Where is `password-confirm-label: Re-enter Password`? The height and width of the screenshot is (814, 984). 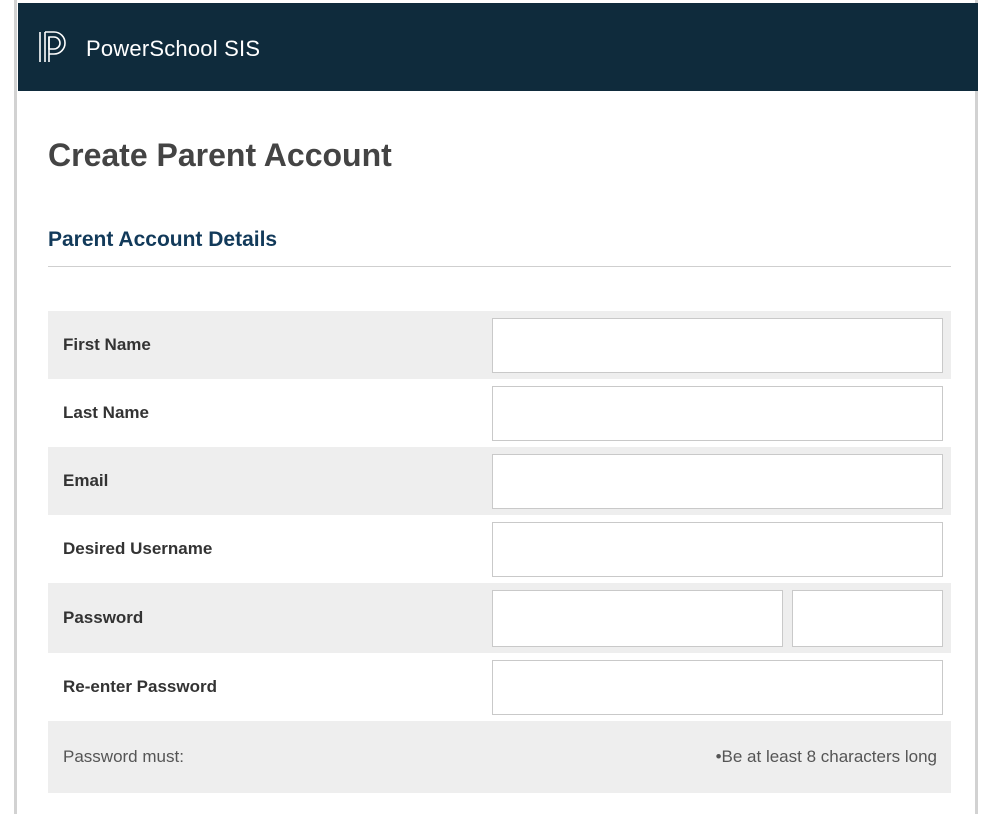
password-confirm-label: Re-enter Password is located at coordinates (140, 686).